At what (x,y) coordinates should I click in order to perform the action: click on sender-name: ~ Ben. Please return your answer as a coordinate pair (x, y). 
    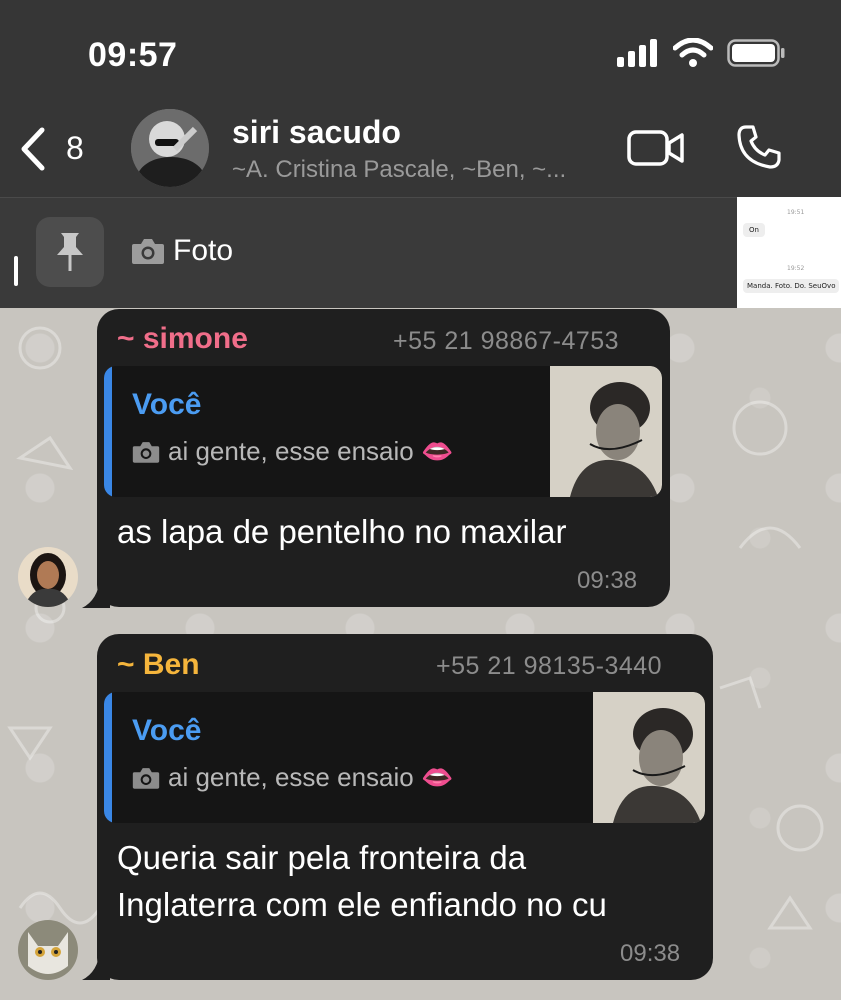
    Looking at the image, I should click on (158, 665).